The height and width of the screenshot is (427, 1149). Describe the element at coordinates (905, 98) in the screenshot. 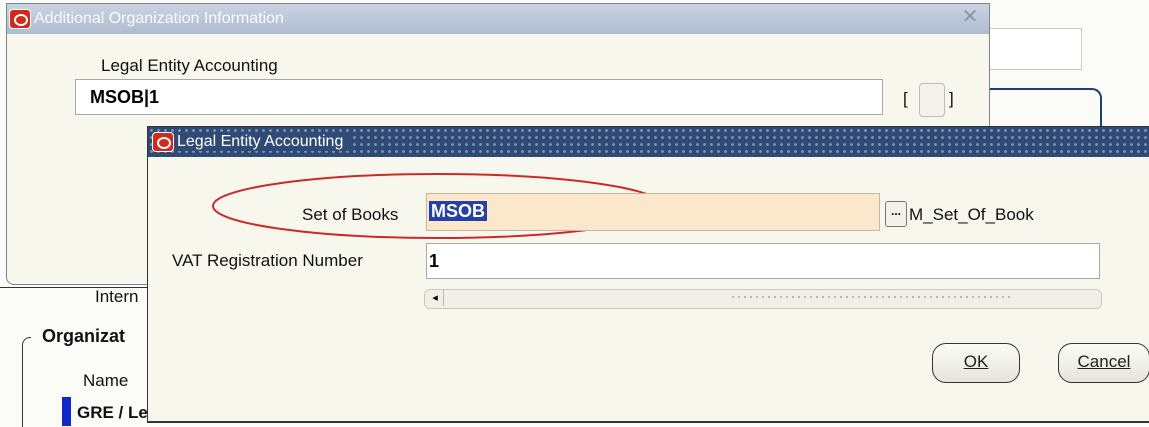

I see `bracket-open: [` at that location.